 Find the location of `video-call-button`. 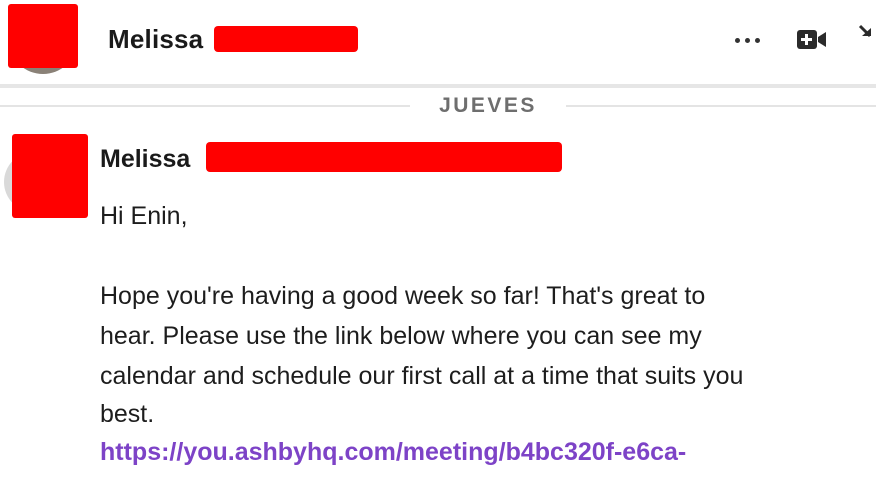

video-call-button is located at coordinates (812, 40).